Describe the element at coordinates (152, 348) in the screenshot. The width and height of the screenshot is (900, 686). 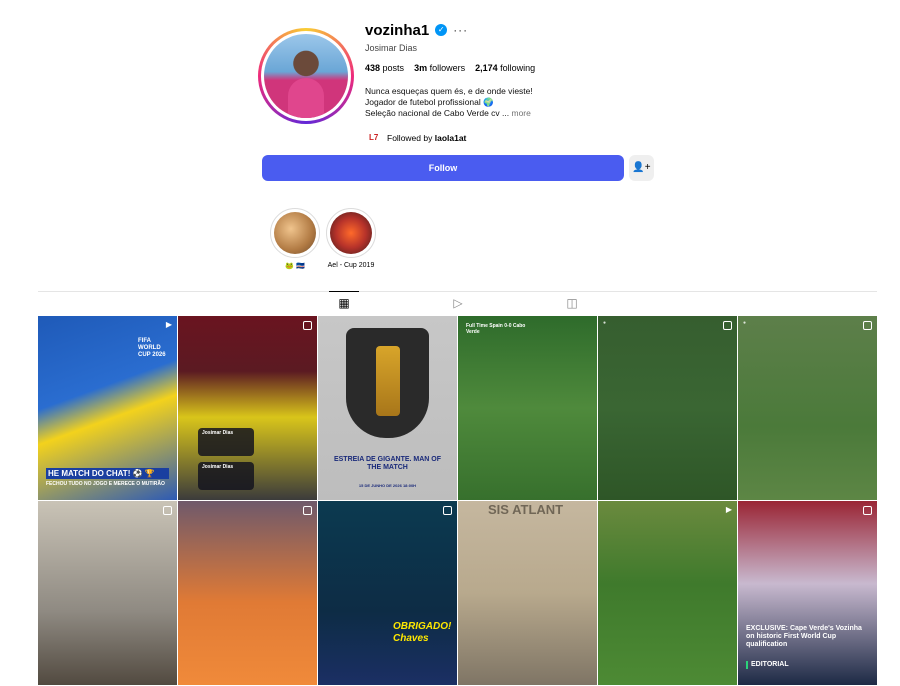
I see `post-badge: FIFA WORLD CUP 2026` at that location.